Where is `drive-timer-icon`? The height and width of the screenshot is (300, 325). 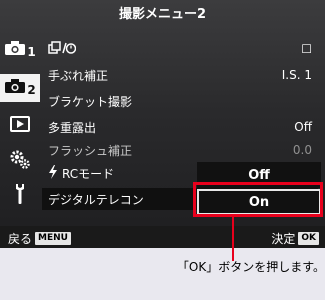 drive-timer-icon is located at coordinates (62, 49).